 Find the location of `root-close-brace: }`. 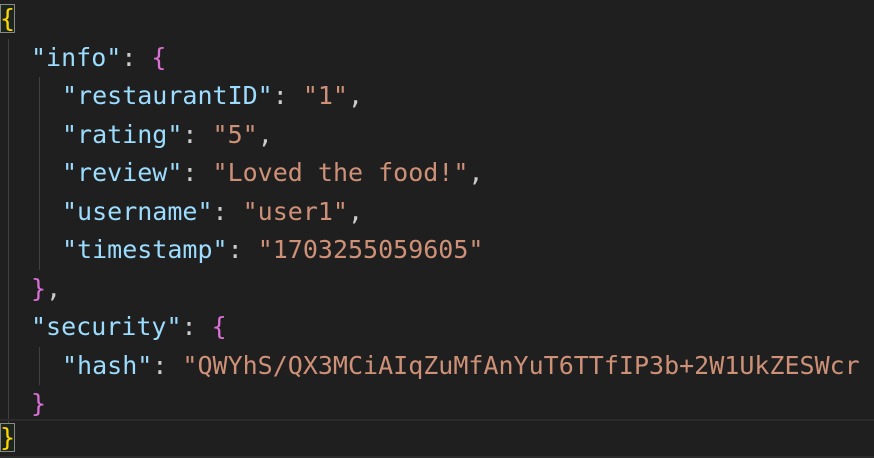

root-close-brace: } is located at coordinates (8, 437).